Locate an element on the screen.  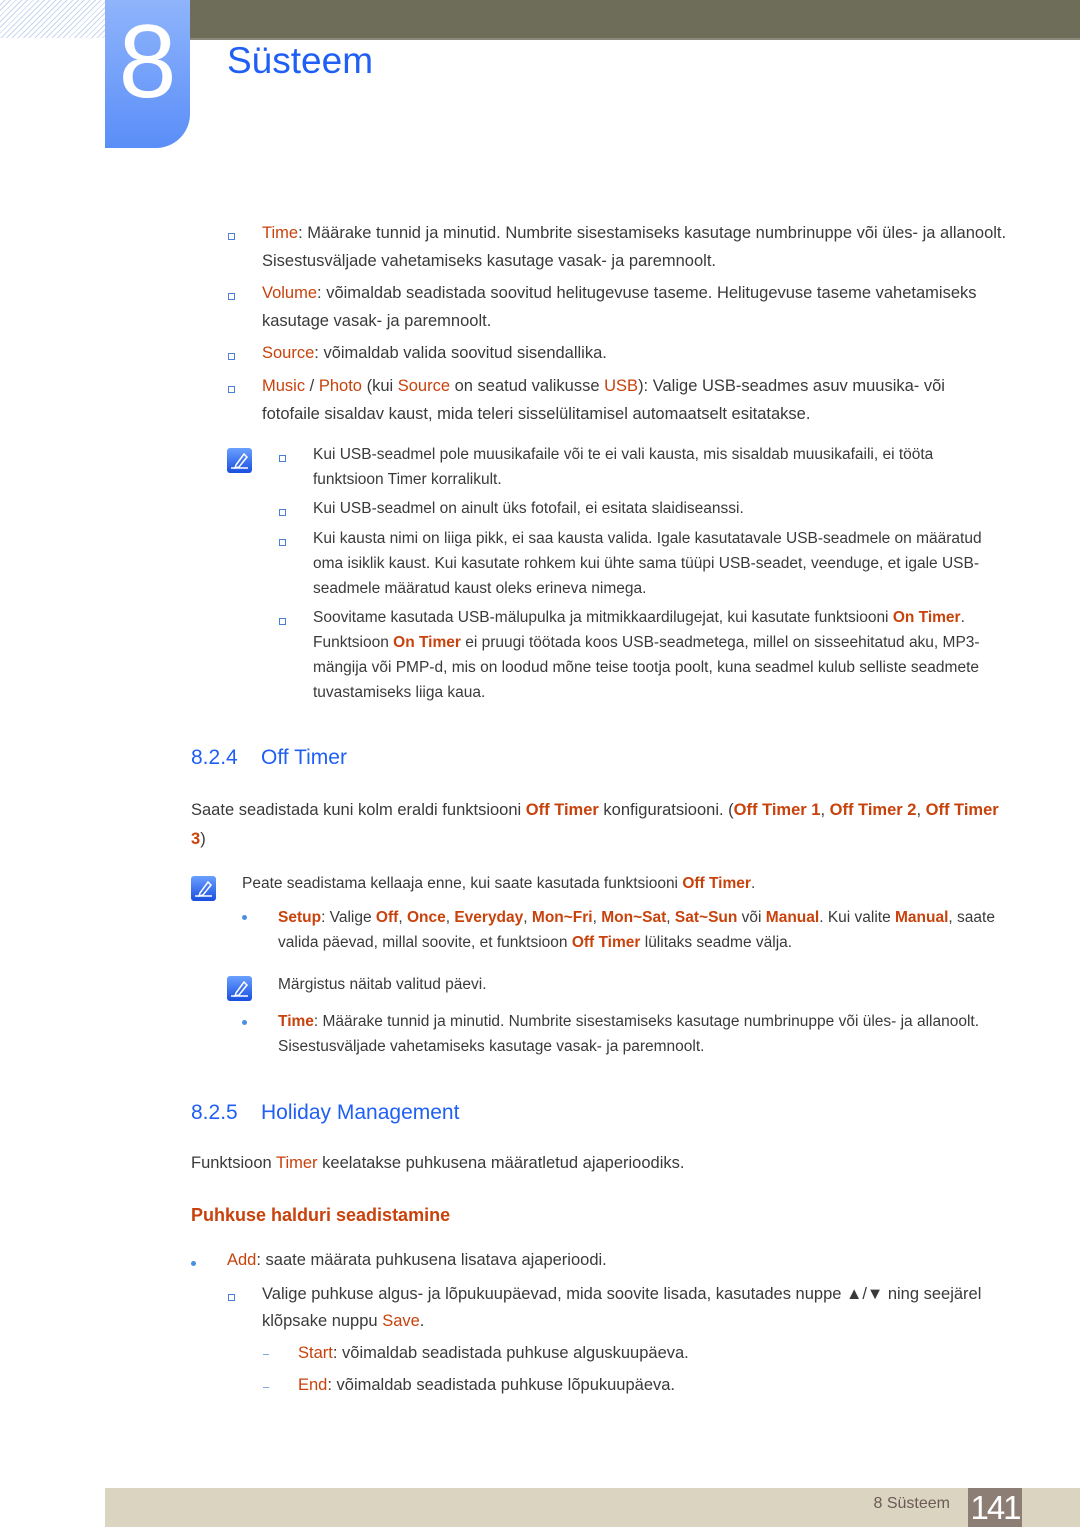
header-bar is located at coordinates (635, 20).